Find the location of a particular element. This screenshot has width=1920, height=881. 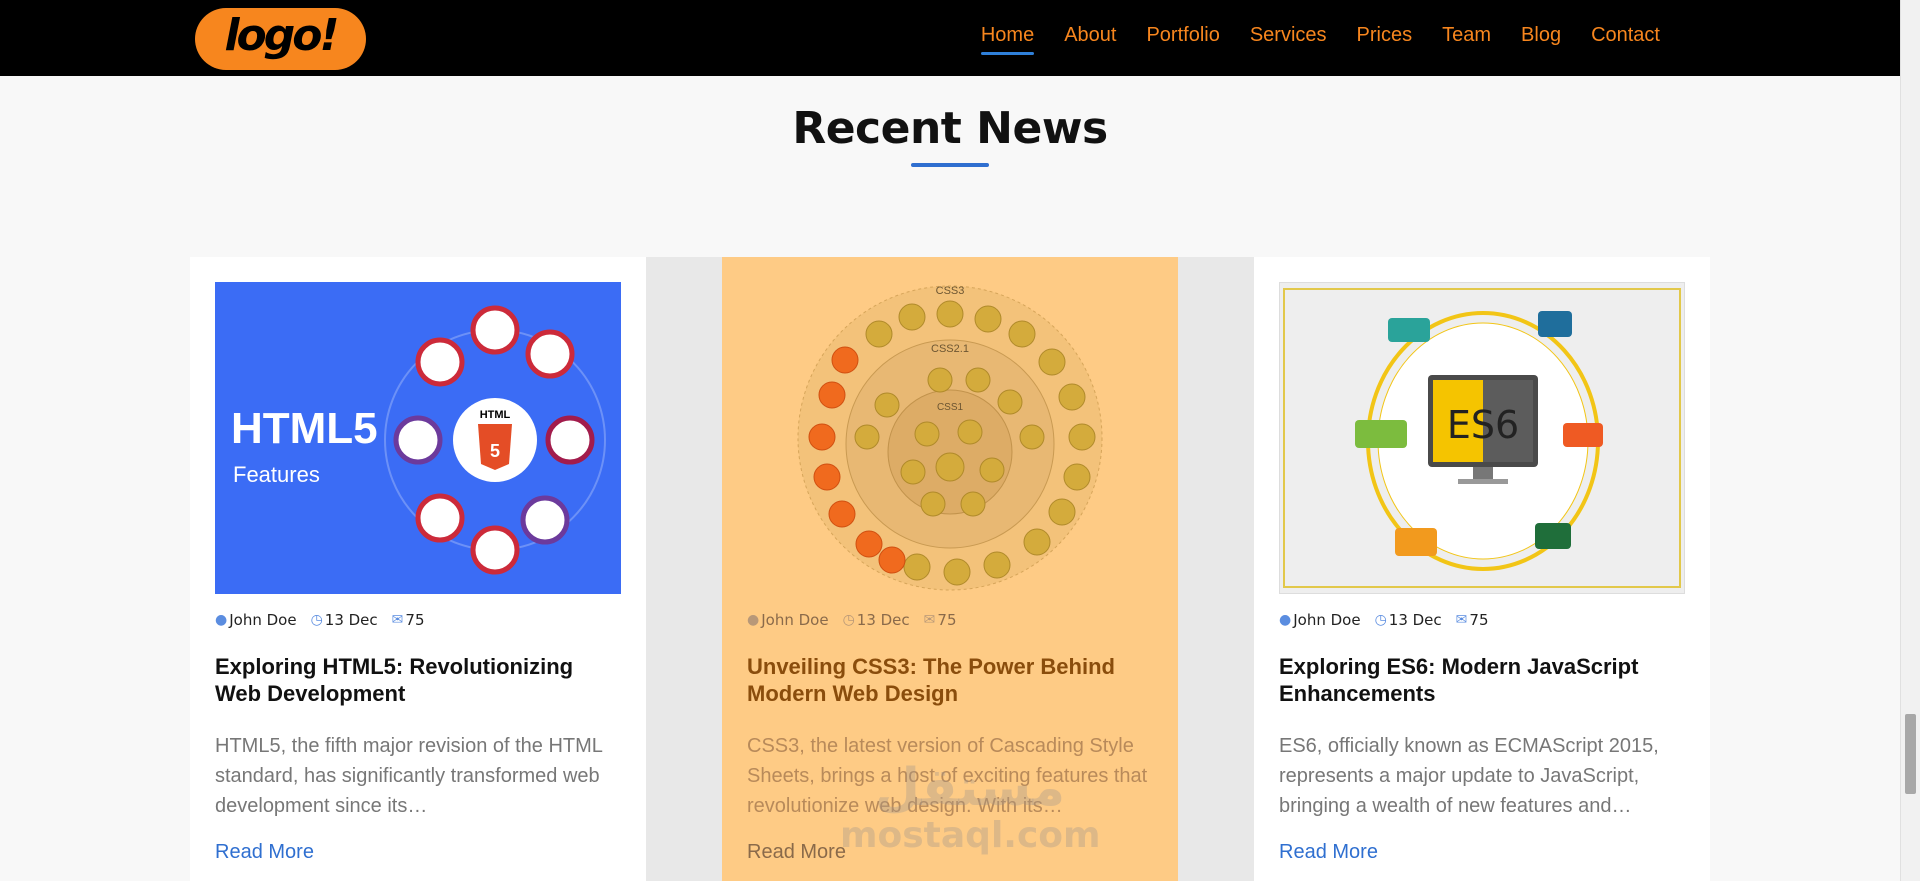

es6-graphic: ES6 is located at coordinates (1482, 438).